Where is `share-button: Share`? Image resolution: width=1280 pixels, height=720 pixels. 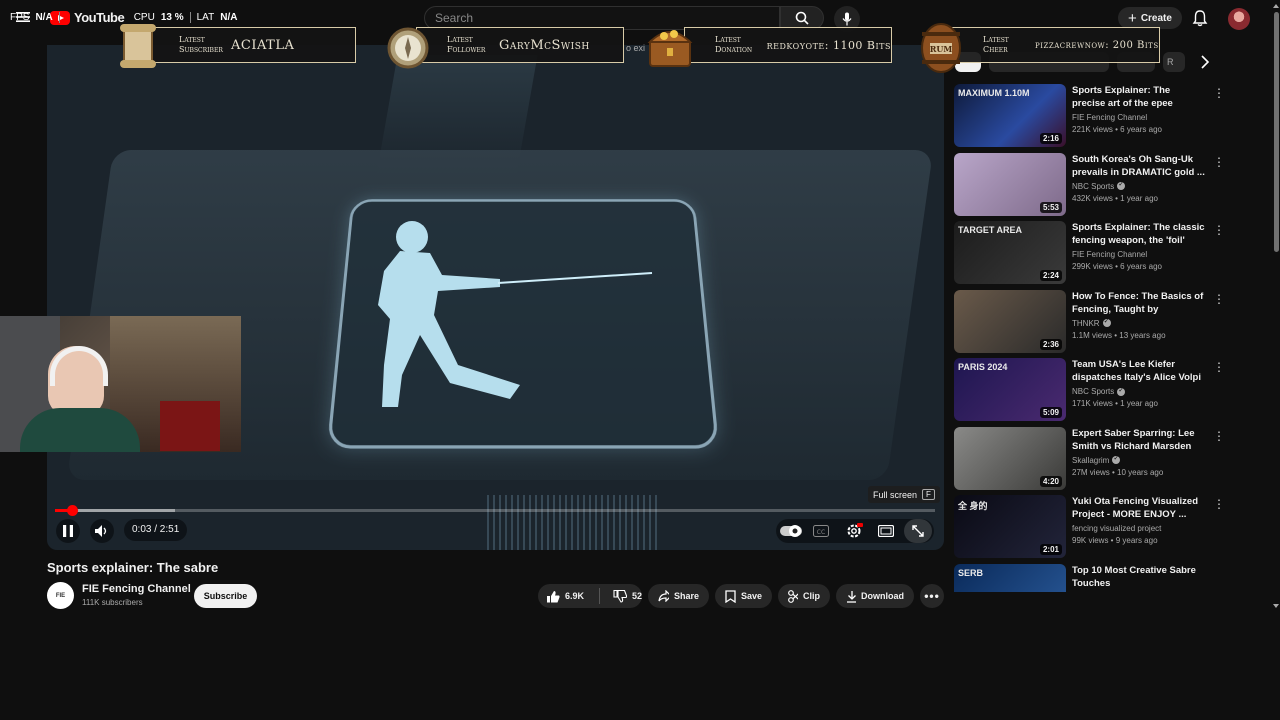
share-button: Share is located at coordinates (678, 596).